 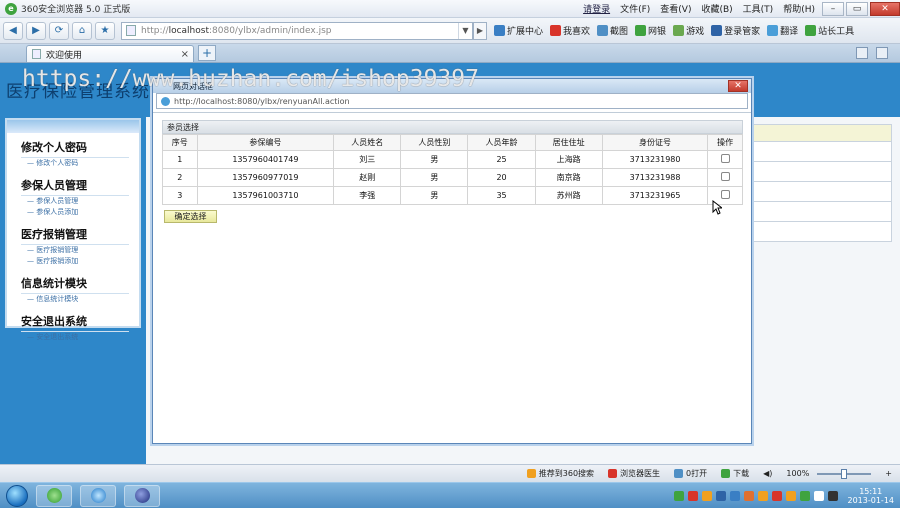 I want to click on table-row: 2 1357960977019 赵刚 男 20 南京路 3713231988, so click(x=452, y=177).